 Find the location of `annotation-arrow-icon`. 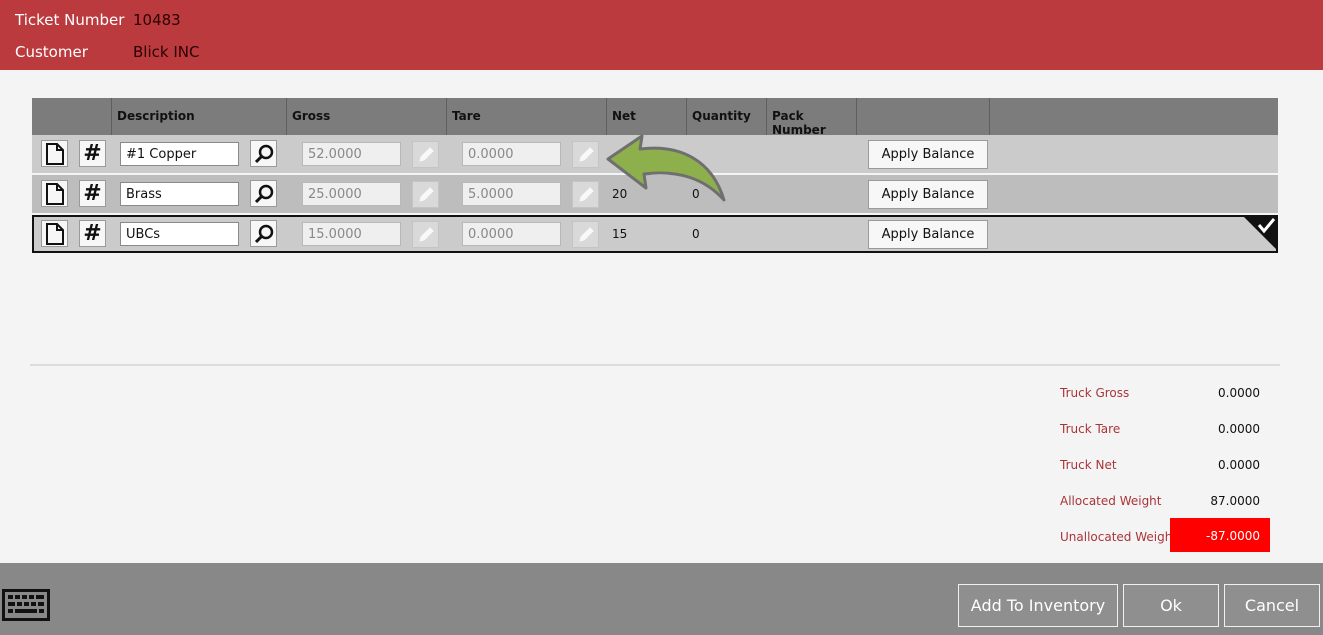

annotation-arrow-icon is located at coordinates (666, 168).